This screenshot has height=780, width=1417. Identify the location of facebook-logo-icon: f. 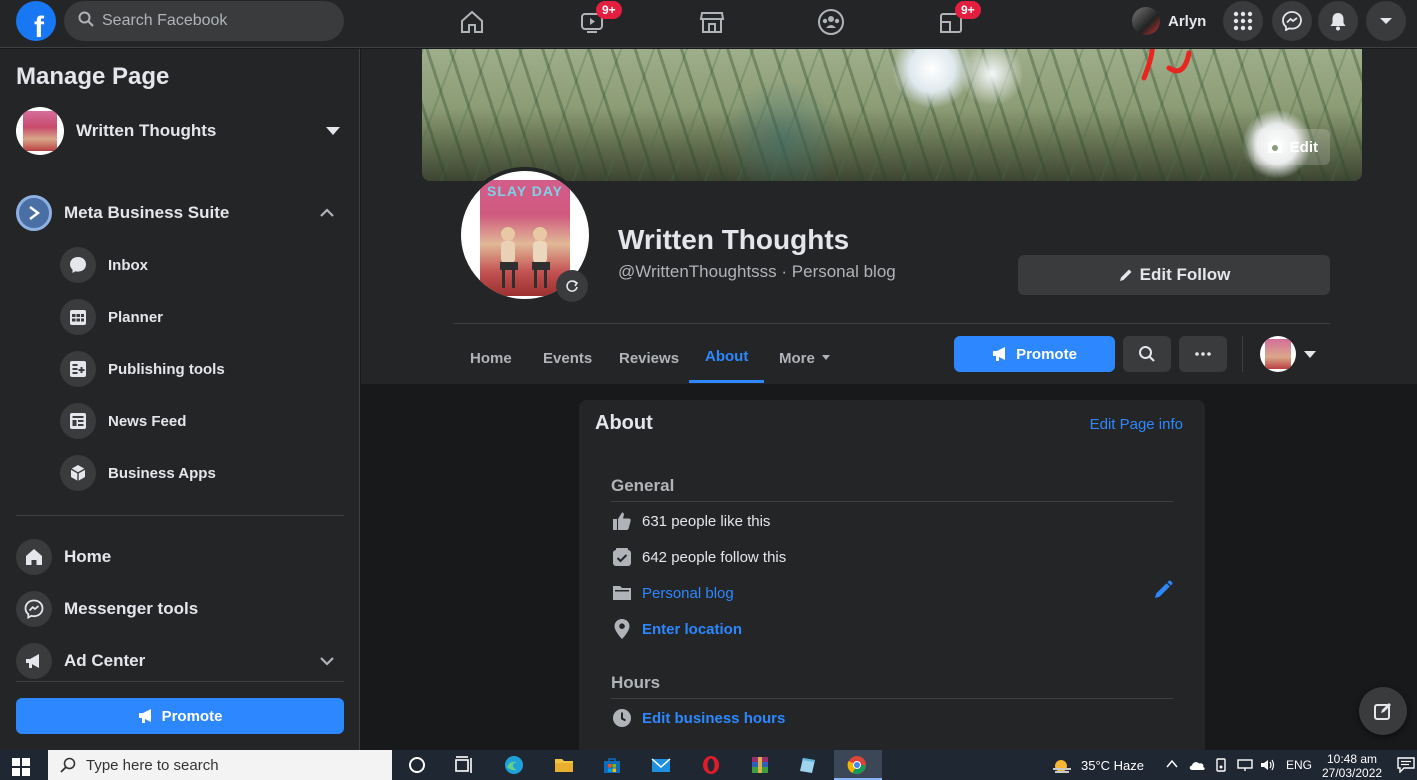
(36, 21).